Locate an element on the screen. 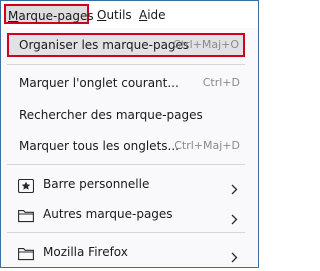 The width and height of the screenshot is (320, 271). menu-item-label: Organiser les marque-pages is located at coordinates (104, 45).